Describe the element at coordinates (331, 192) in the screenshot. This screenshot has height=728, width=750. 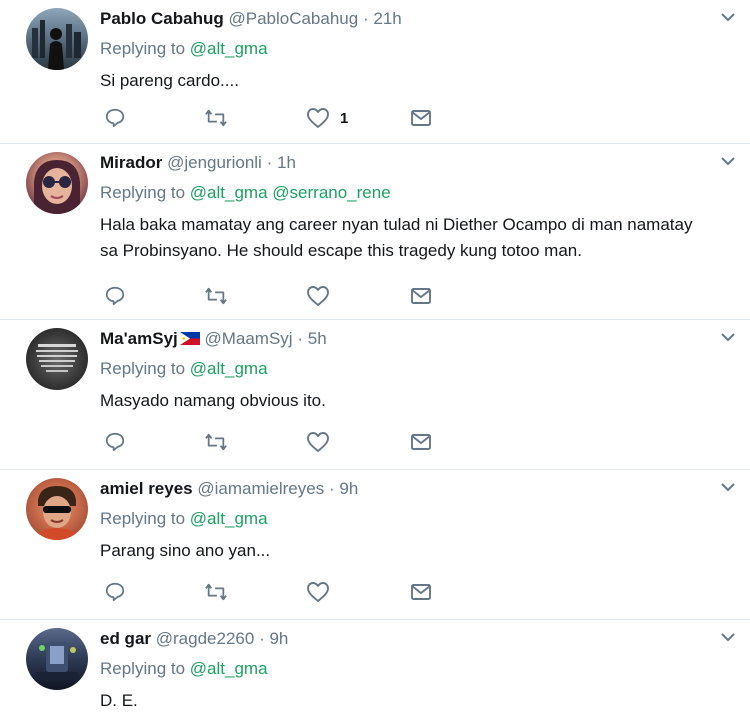
I see `mention-link: @serrano_rene` at that location.